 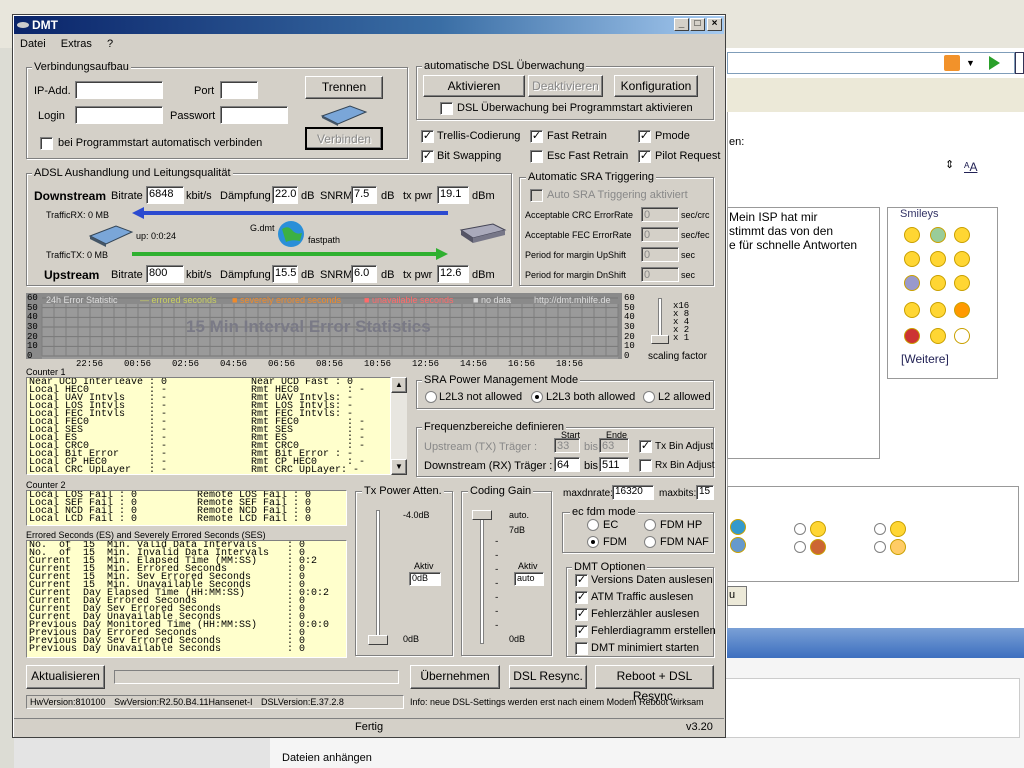 What do you see at coordinates (427, 136) in the screenshot?
I see `trellis-checkbox: ✓` at bounding box center [427, 136].